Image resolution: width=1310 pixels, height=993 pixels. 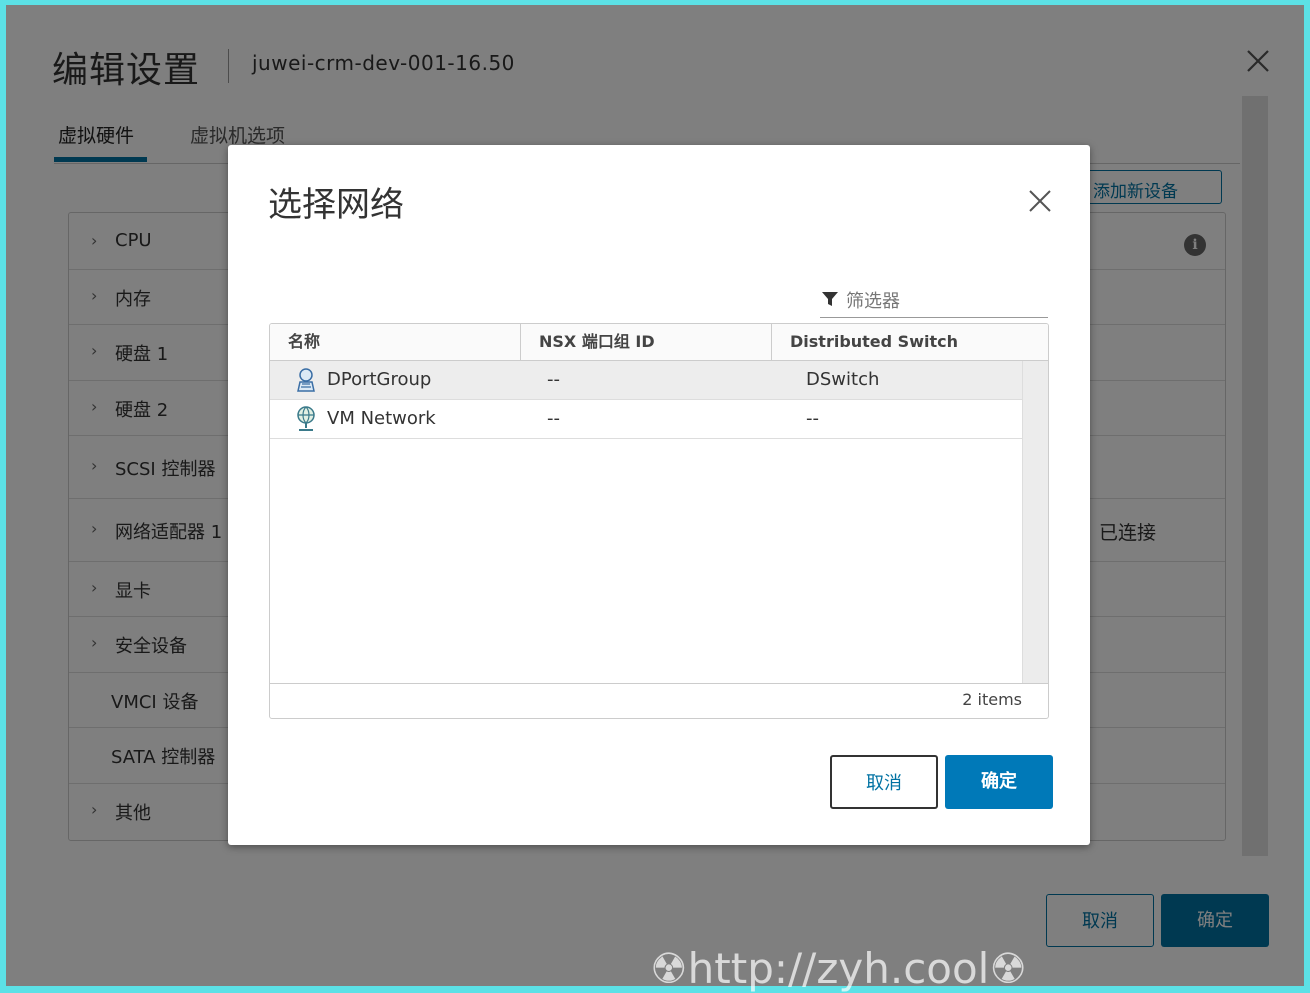 I want to click on modal-title: 选择网络, so click(x=336, y=205).